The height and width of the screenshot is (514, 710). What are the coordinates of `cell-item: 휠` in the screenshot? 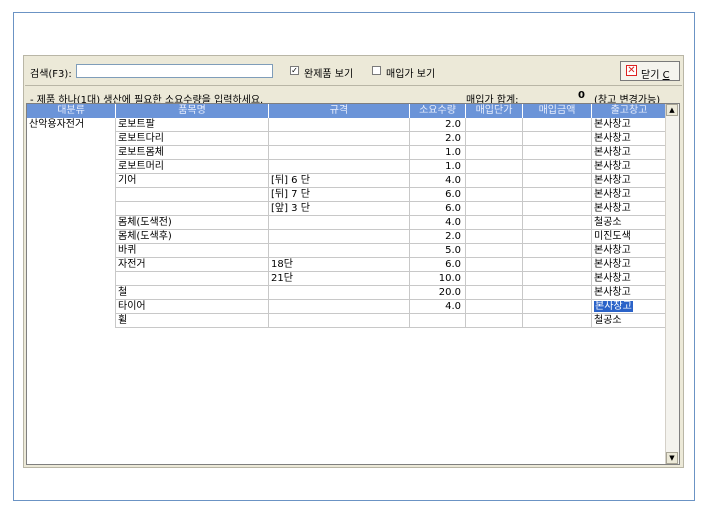 It's located at (192, 321).